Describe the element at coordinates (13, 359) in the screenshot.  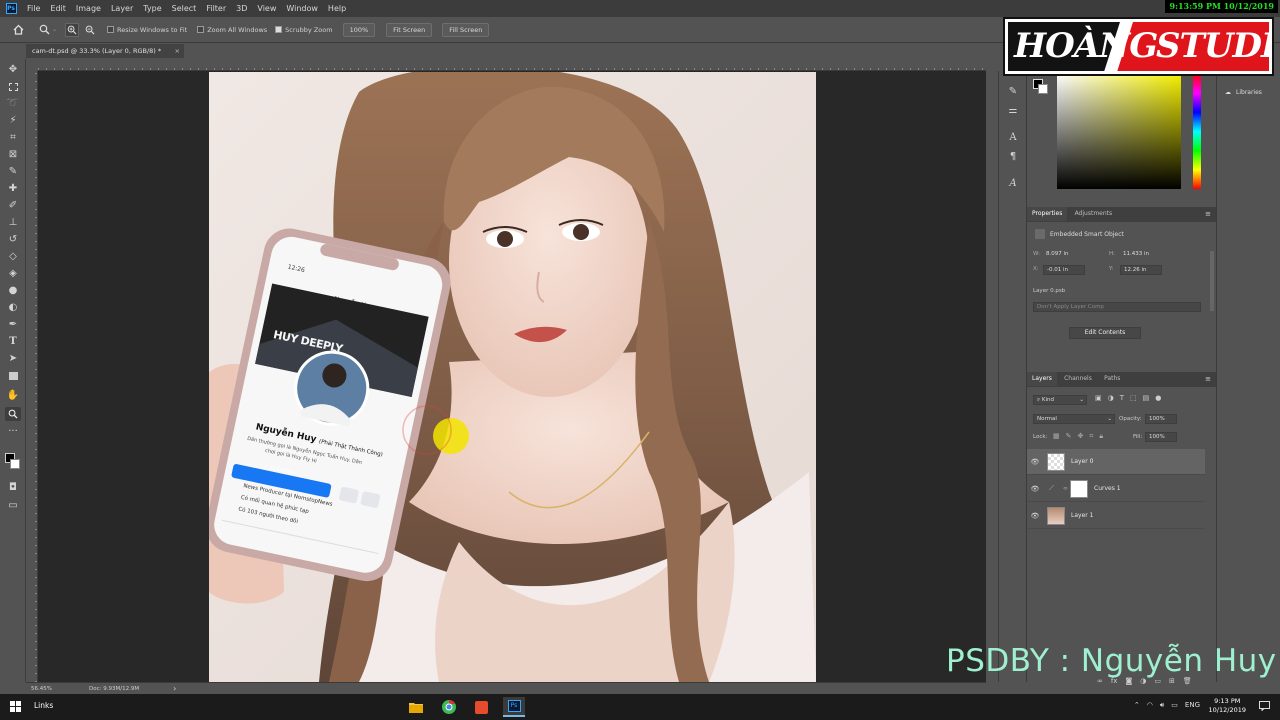
I see `path-selection-icon: ➤` at that location.